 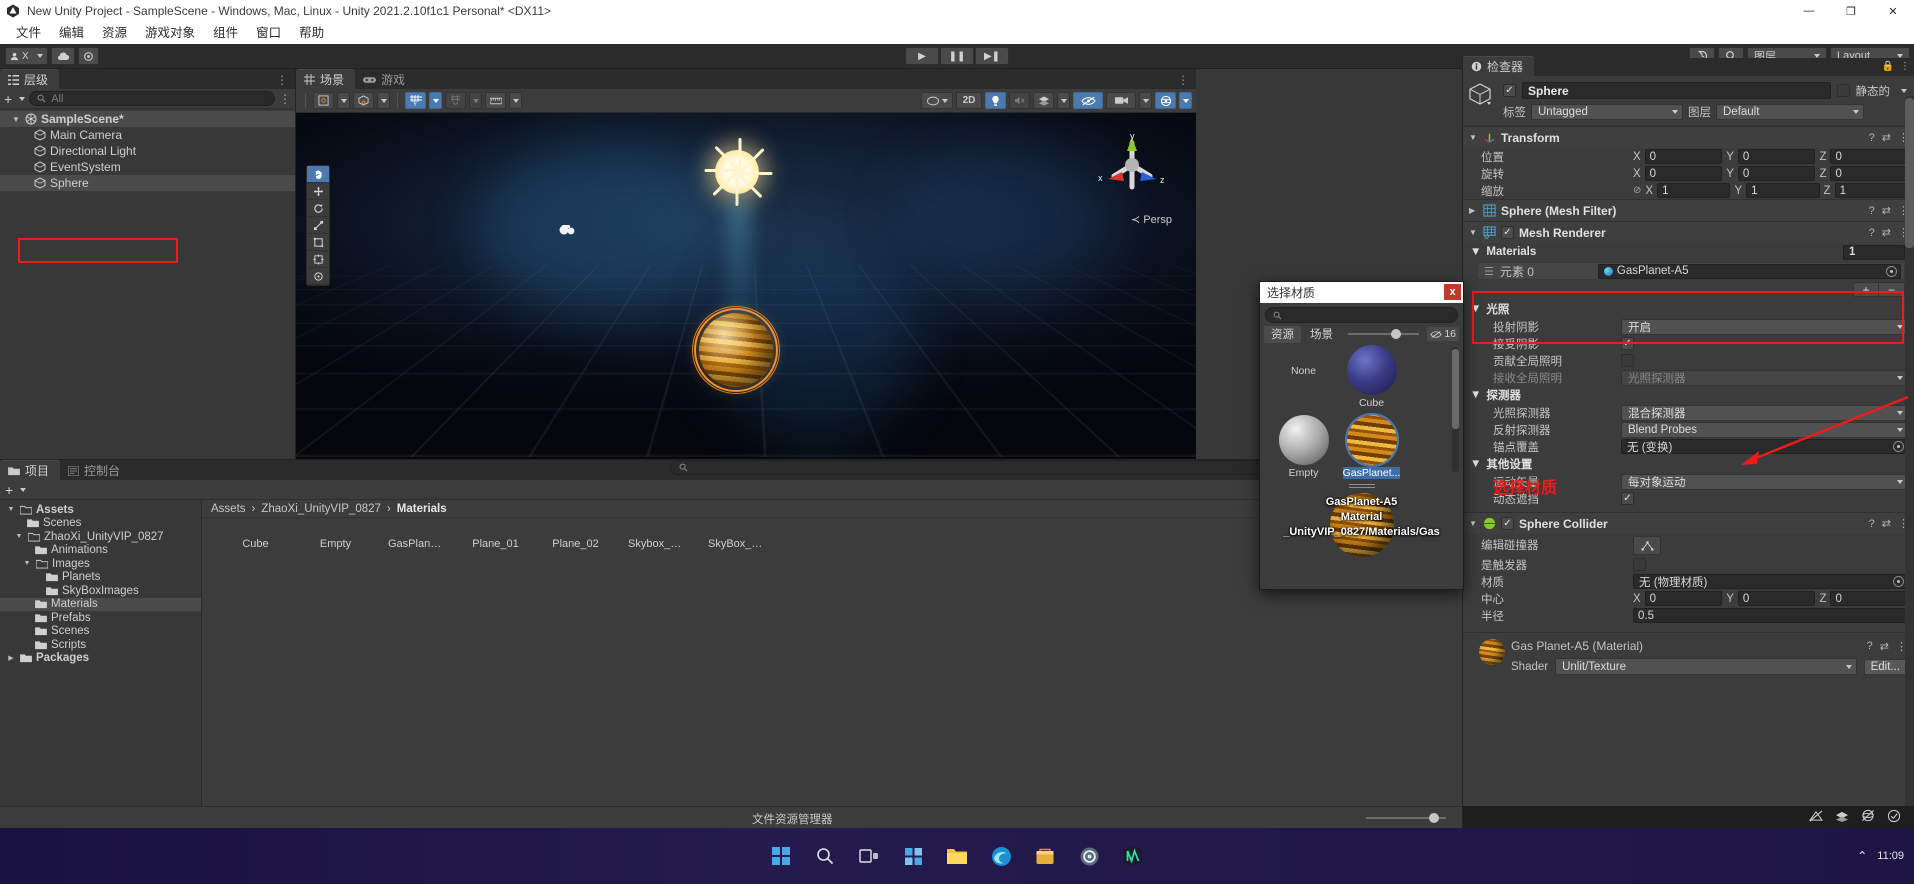 I want to click on asset-zoom-slider, so click(x=1406, y=817).